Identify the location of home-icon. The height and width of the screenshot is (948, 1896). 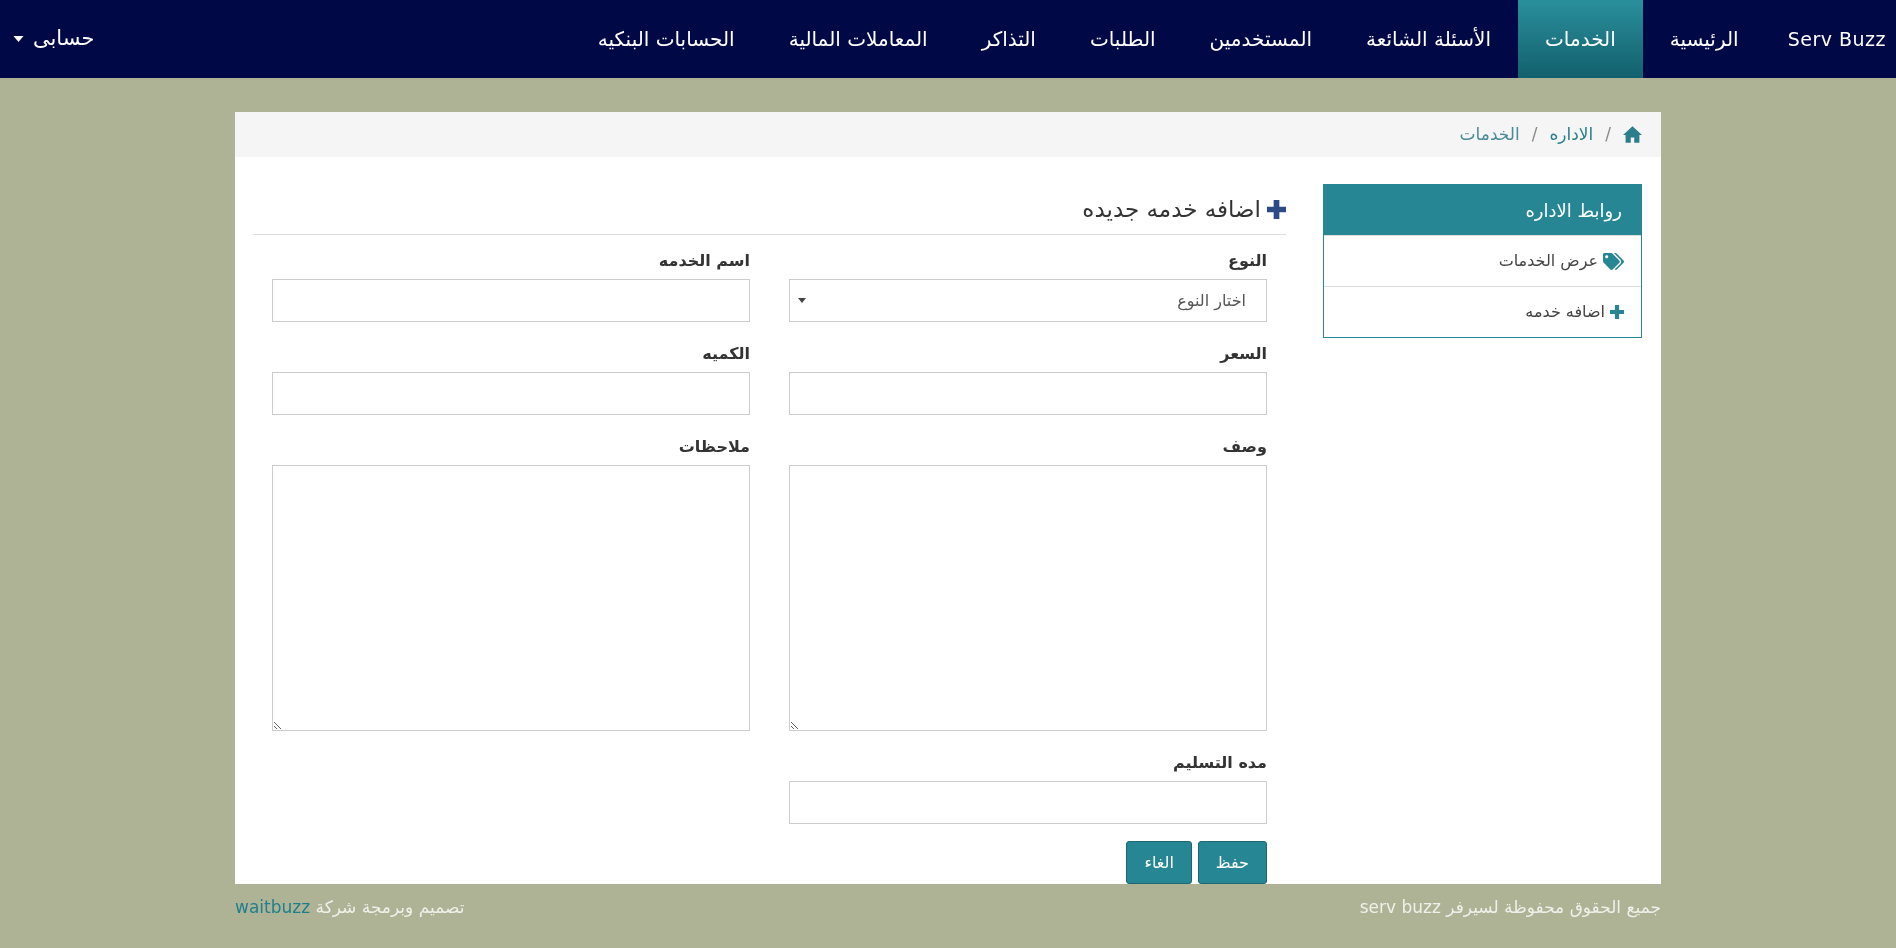
(1632, 134).